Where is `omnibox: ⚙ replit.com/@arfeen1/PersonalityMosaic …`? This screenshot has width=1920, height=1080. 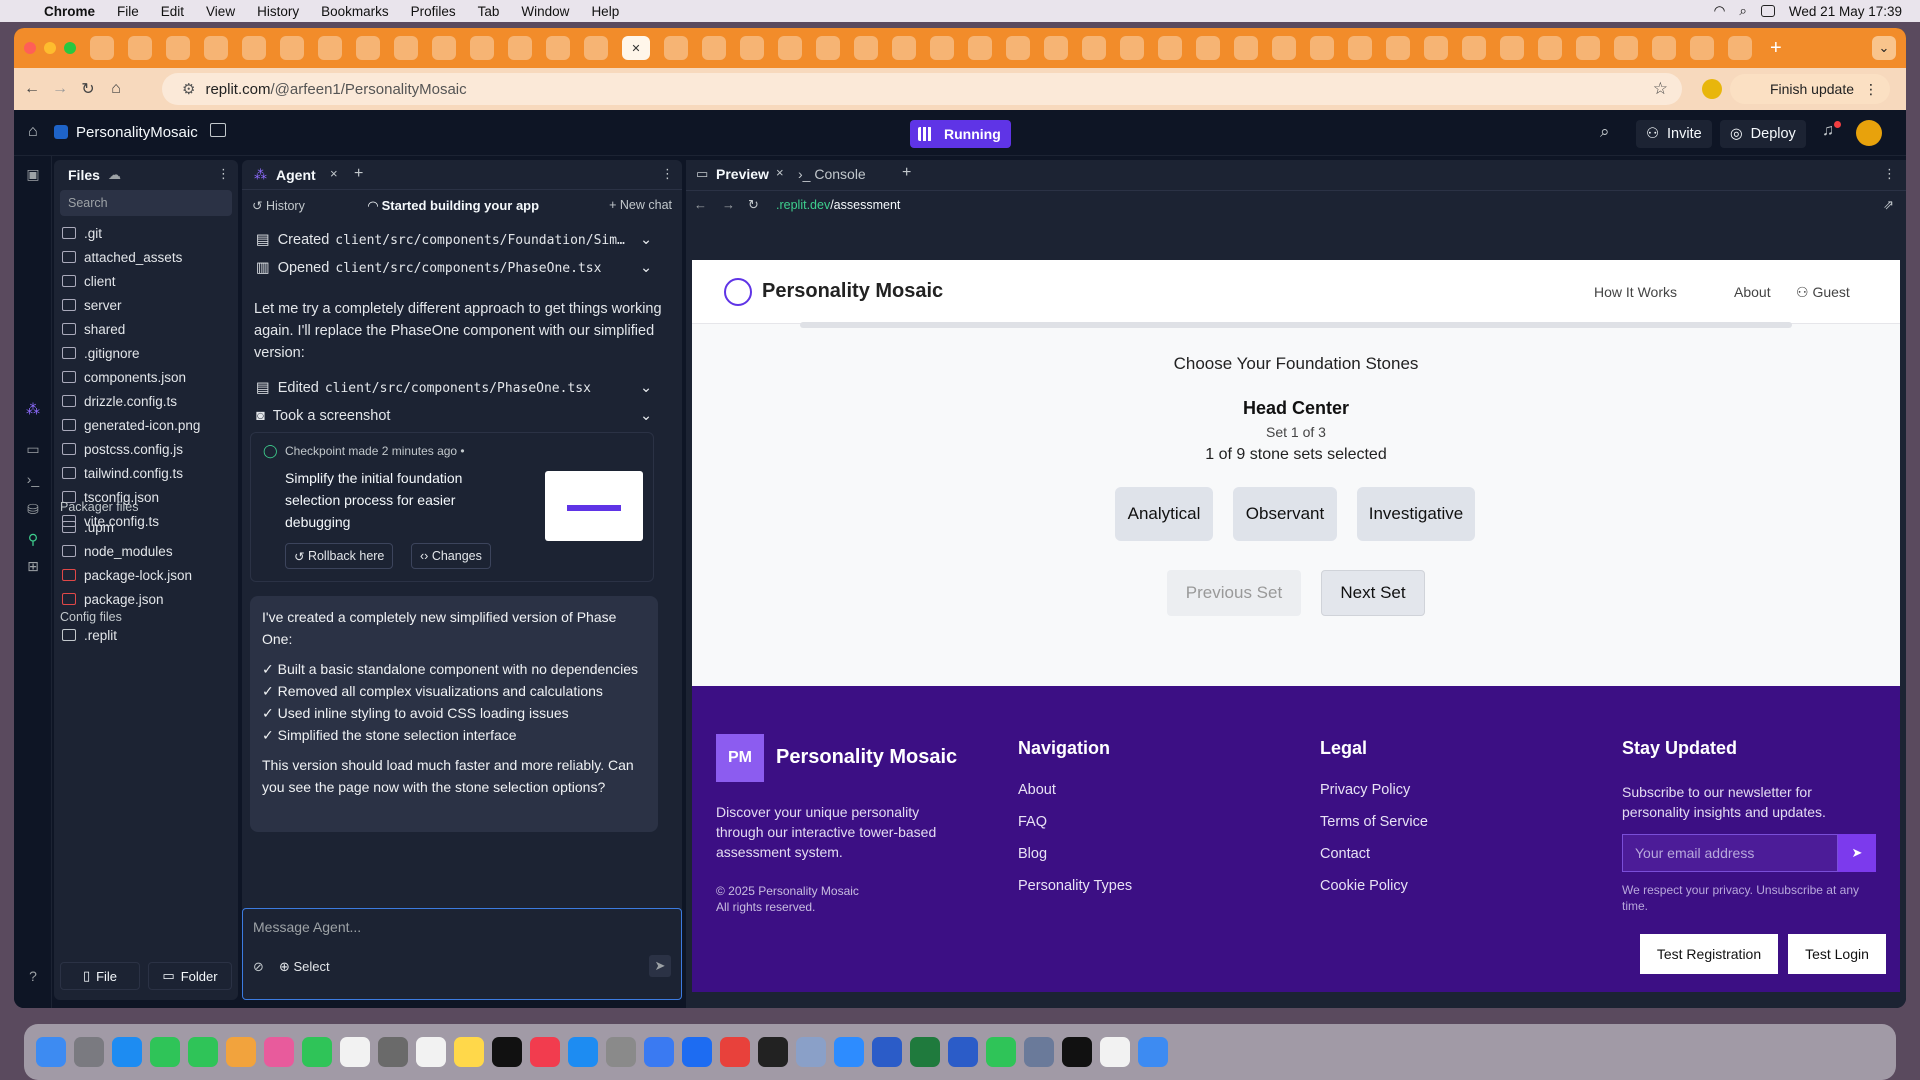 omnibox: ⚙ replit.com/@arfeen1/PersonalityMosaic … is located at coordinates (922, 89).